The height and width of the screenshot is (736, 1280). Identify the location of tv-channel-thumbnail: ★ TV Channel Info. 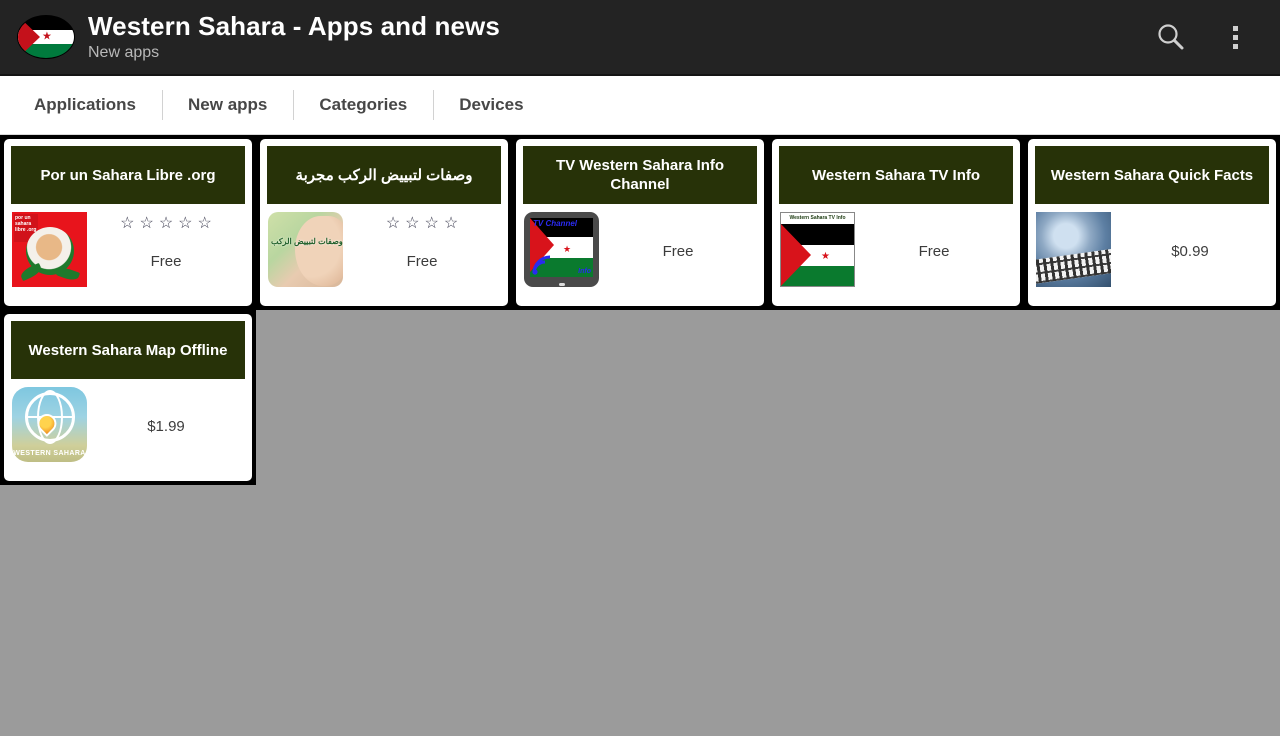
(561, 249).